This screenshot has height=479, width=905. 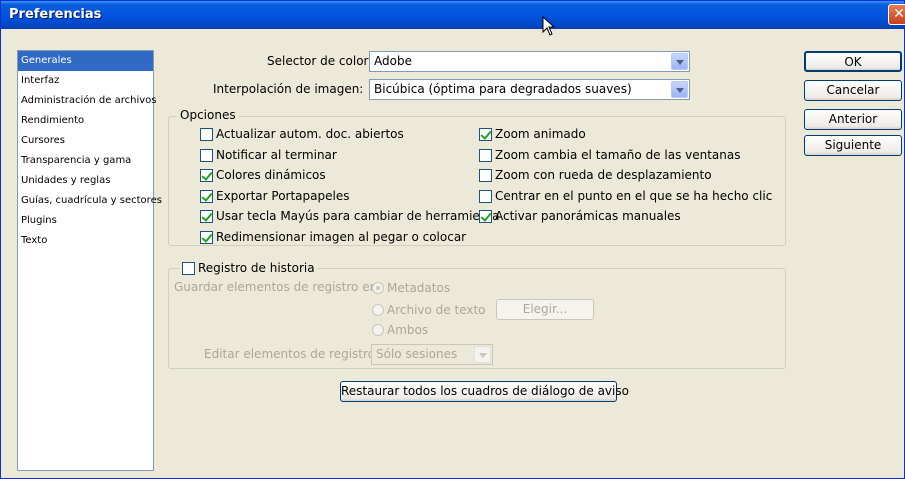 I want to click on sidebar-item-transparencia-gama: Transparencia y gama, so click(x=85, y=161).